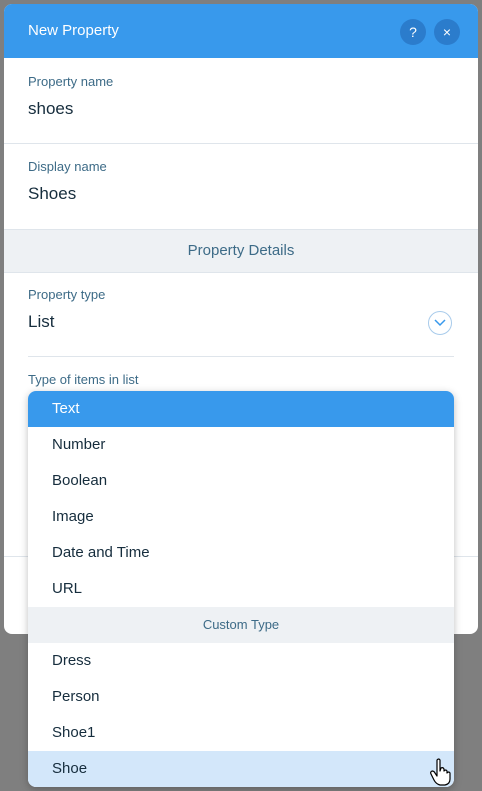 This screenshot has height=791, width=482. What do you see at coordinates (66, 309) in the screenshot?
I see `property-type-field: Property type List` at bounding box center [66, 309].